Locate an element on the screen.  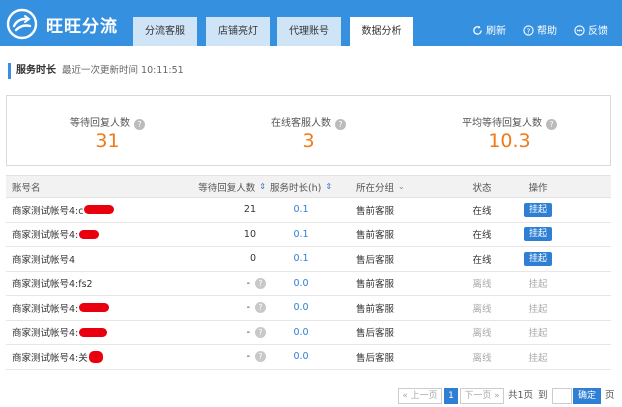
section-title: 服务时长 最近一次更新时间 10:11:51 is located at coordinates (96, 71).